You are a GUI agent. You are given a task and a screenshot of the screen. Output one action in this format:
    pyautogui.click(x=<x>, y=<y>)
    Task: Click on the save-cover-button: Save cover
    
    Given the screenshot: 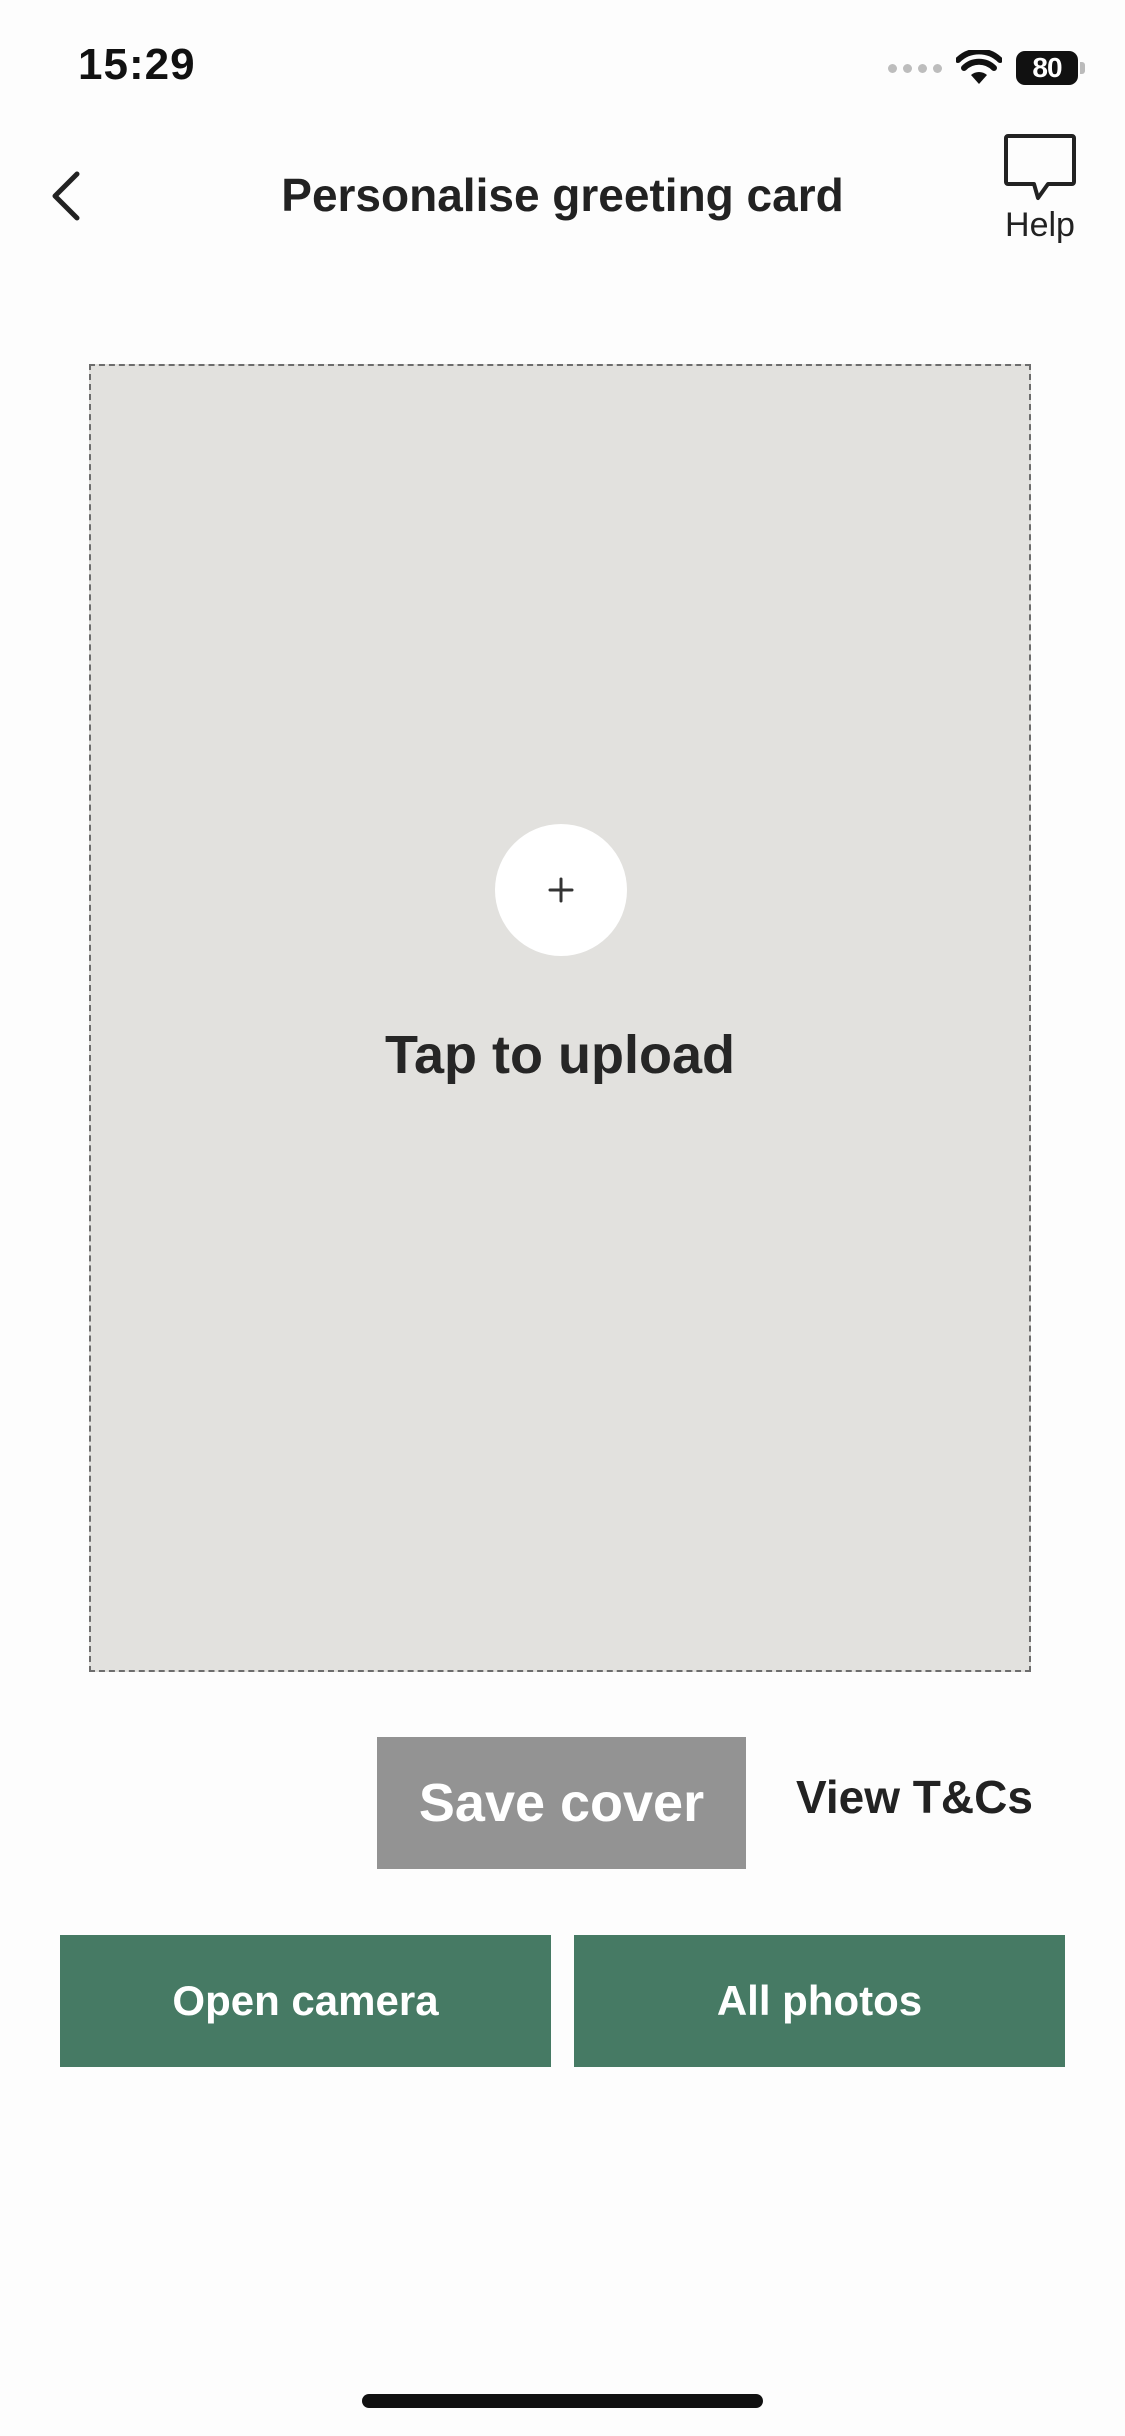 What is the action you would take?
    pyautogui.click(x=561, y=1803)
    